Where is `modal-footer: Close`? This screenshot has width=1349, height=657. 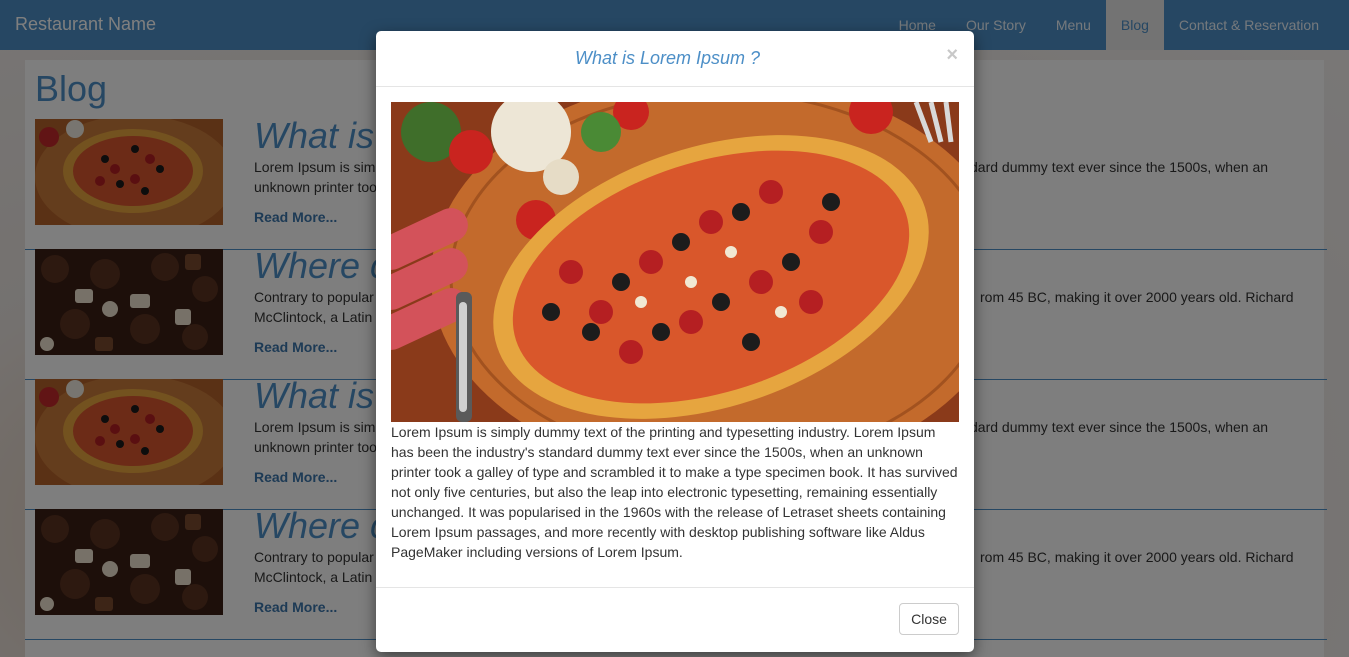
modal-footer: Close is located at coordinates (675, 620).